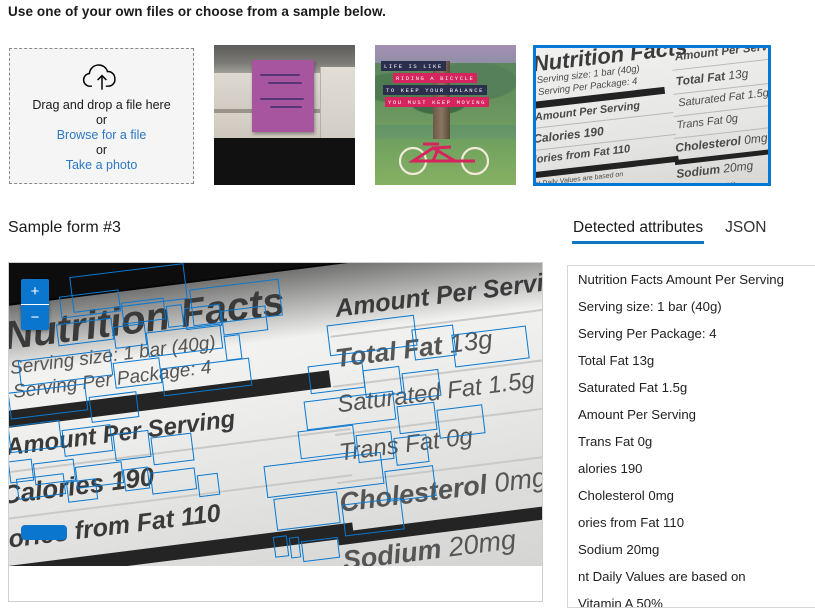 The height and width of the screenshot is (608, 815). Describe the element at coordinates (64, 227) in the screenshot. I see `page-title: Sample form #3` at that location.